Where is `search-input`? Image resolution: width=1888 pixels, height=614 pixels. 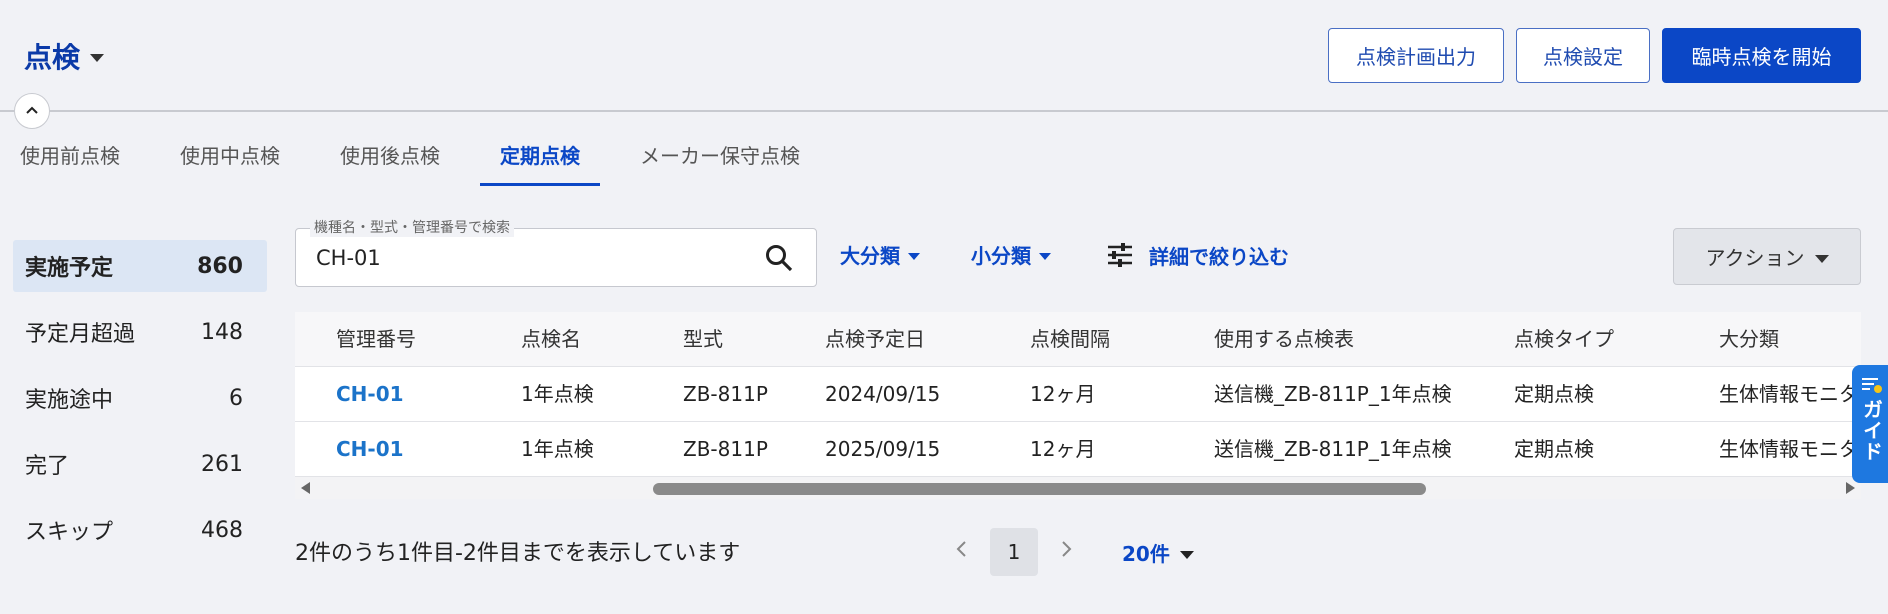
search-input is located at coordinates (526, 258).